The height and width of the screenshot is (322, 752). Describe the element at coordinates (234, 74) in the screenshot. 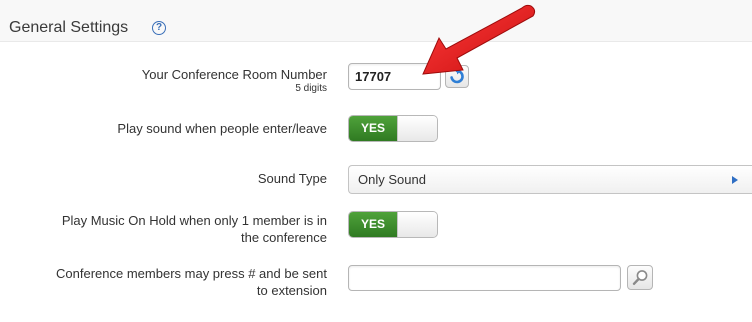

I see `room-number-label-text: Your Conference Room Number` at that location.